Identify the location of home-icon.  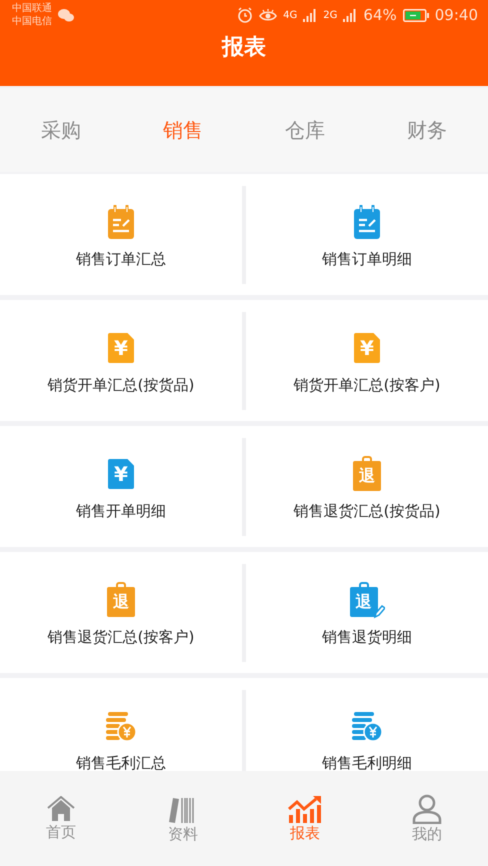
(61, 809).